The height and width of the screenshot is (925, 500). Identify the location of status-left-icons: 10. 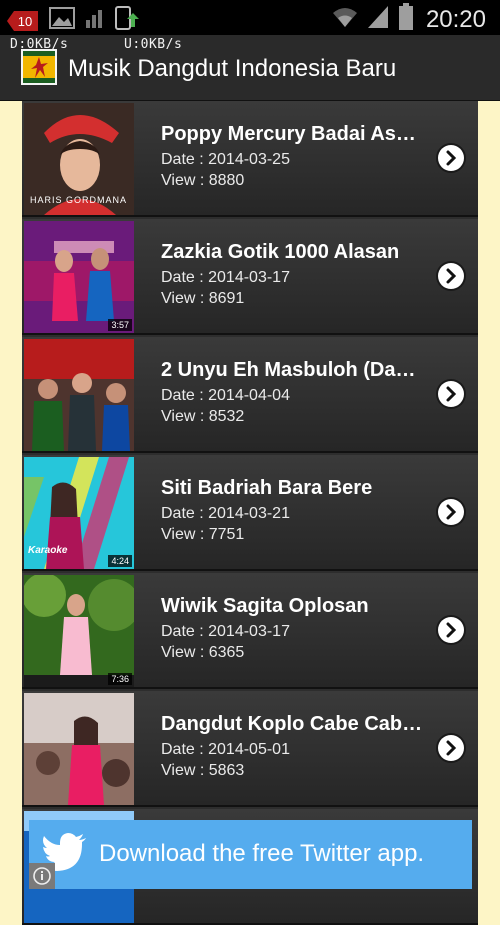
(72, 20).